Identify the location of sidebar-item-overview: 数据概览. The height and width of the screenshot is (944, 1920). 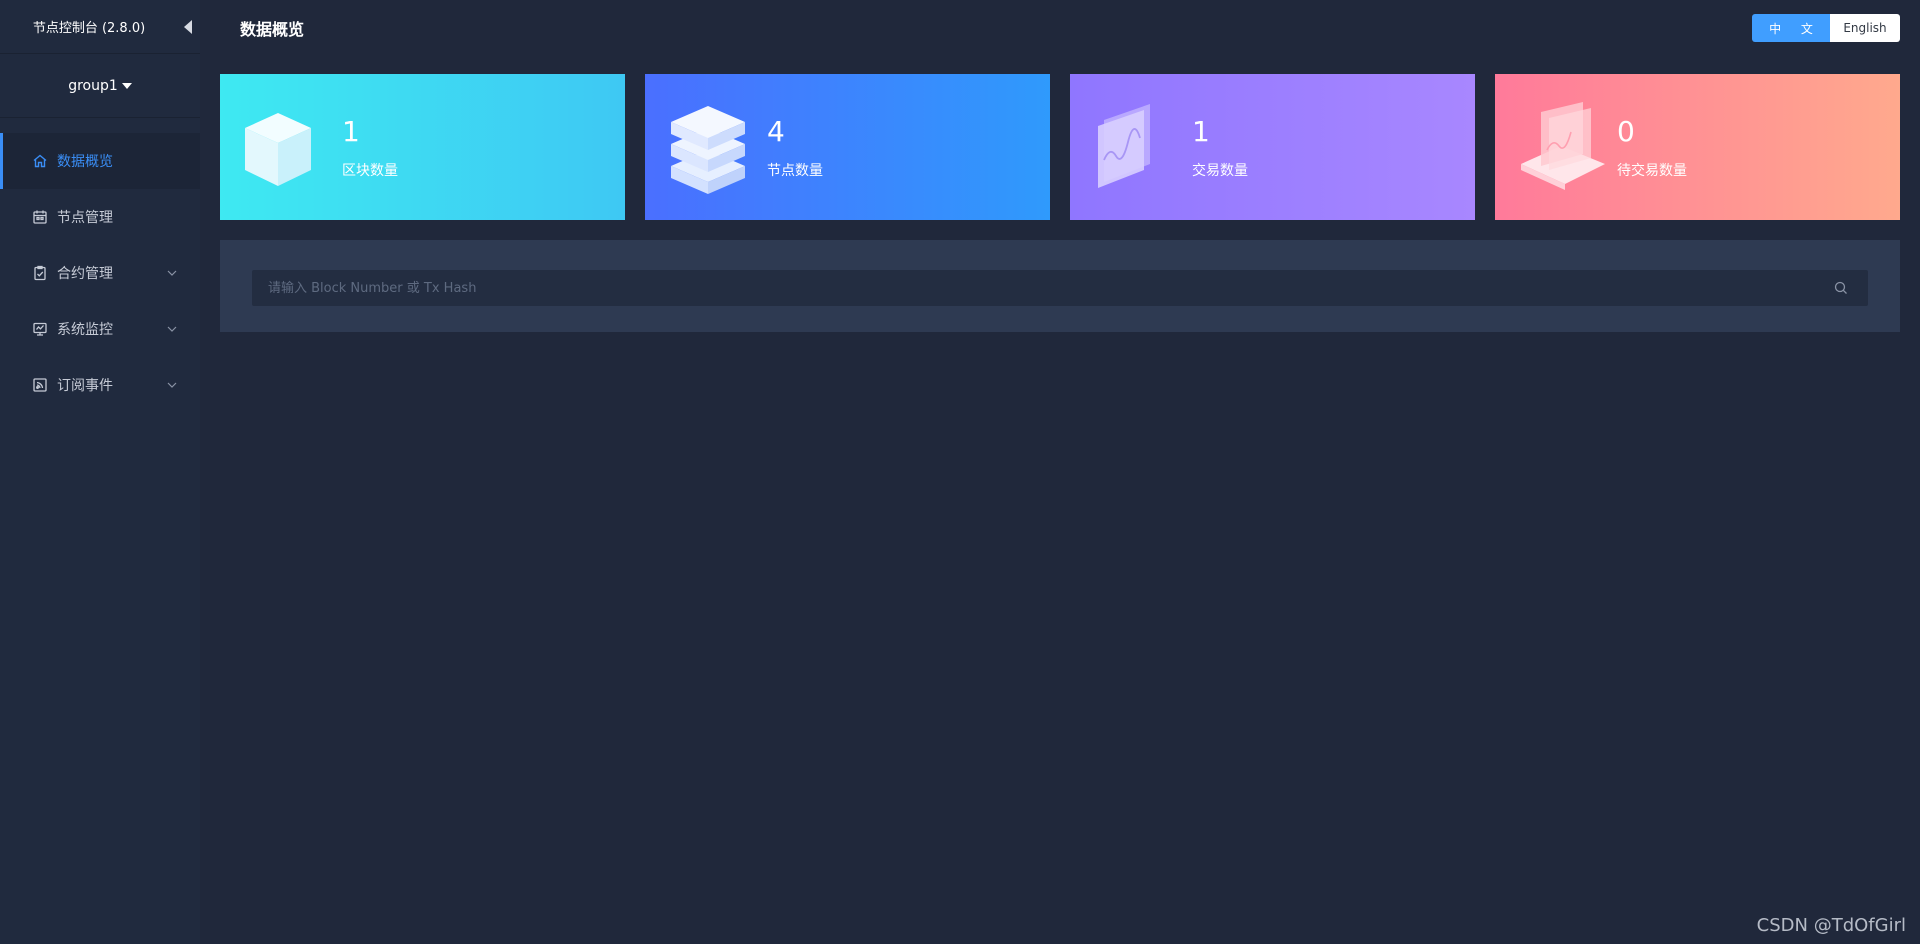
(100, 161).